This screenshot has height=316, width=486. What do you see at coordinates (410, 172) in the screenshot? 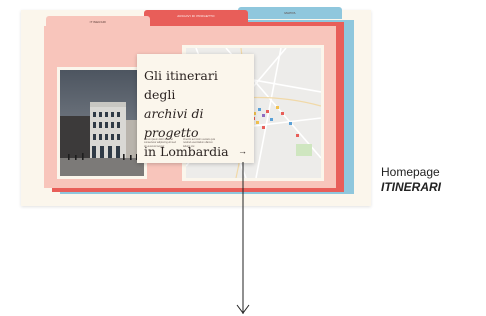
I see `caption-line1: Homepage` at bounding box center [410, 172].